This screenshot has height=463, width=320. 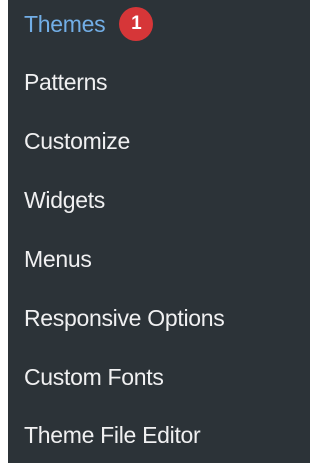 What do you see at coordinates (136, 24) in the screenshot?
I see `update-count-badge: 1` at bounding box center [136, 24].